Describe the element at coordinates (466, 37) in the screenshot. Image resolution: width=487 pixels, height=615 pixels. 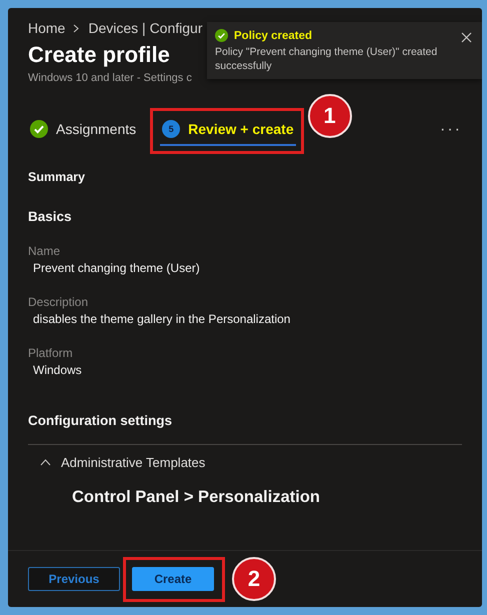
I see `close-icon` at that location.